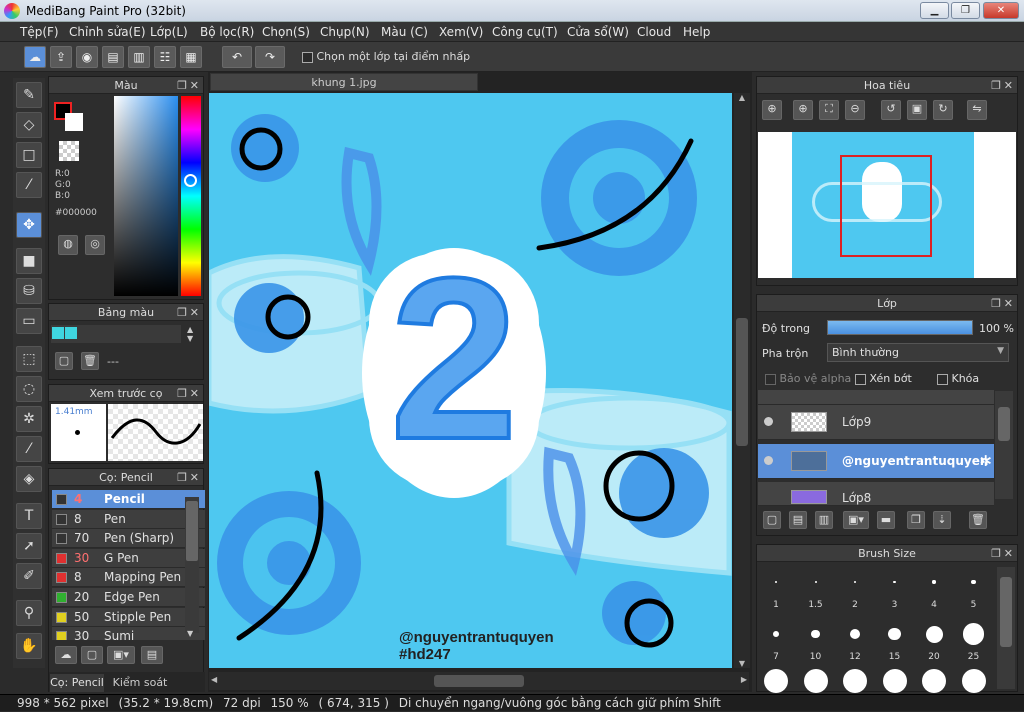 This screenshot has width=1024, height=712. Describe the element at coordinates (742, 97) in the screenshot. I see `scroll-up-icon: ▲` at that location.